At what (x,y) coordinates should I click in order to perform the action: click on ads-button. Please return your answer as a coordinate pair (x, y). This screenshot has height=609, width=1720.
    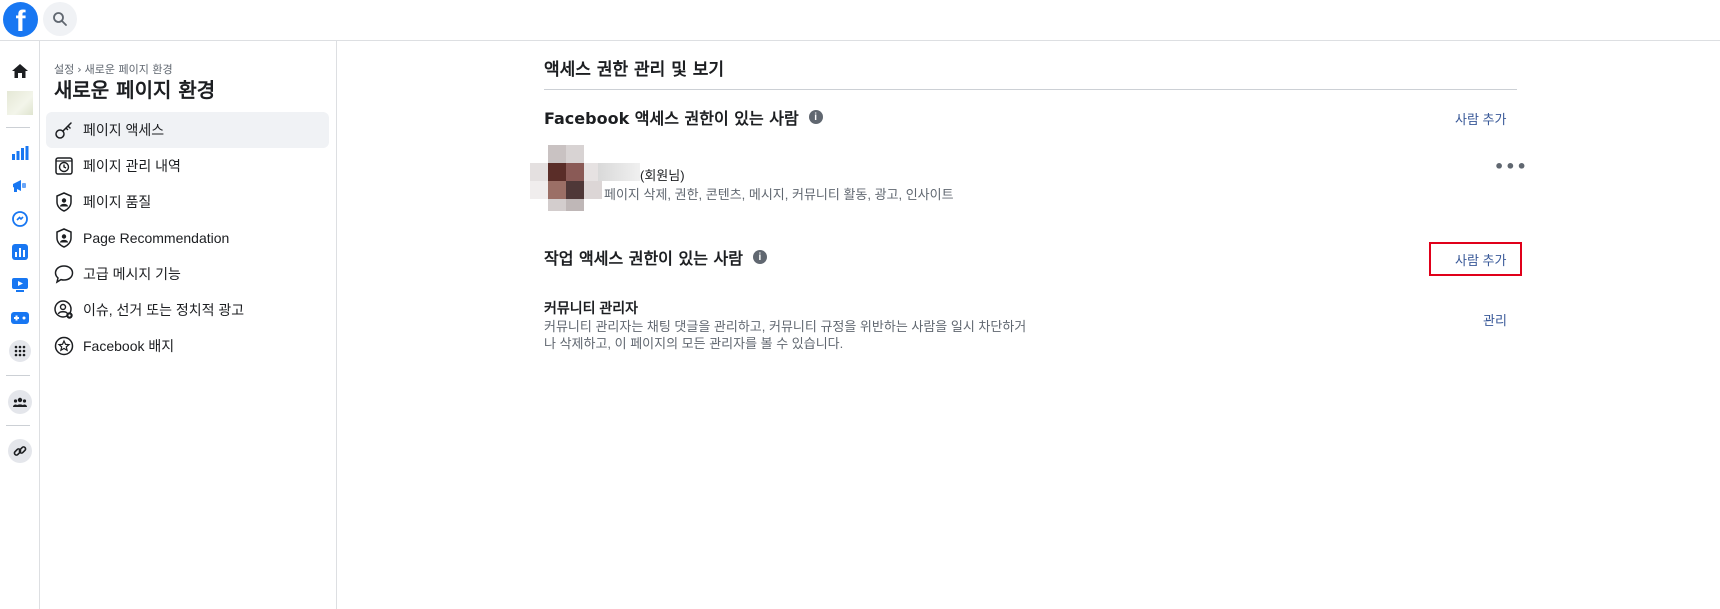
    Looking at the image, I should click on (20, 186).